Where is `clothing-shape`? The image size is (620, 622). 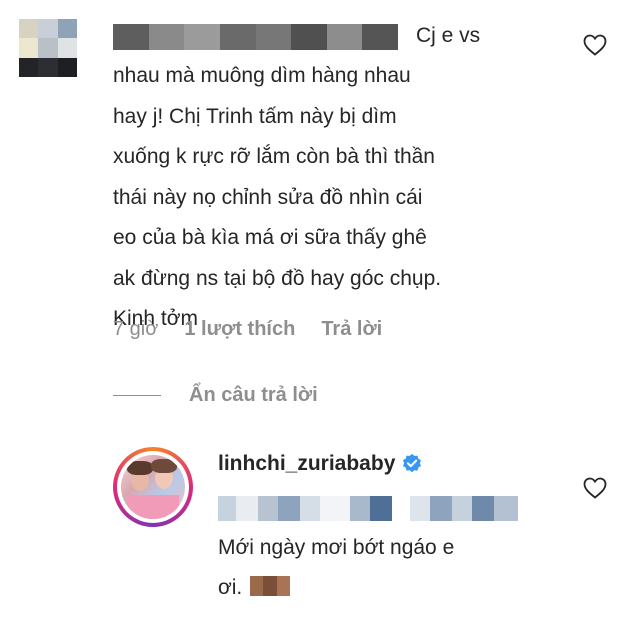
clothing-shape is located at coordinates (153, 507).